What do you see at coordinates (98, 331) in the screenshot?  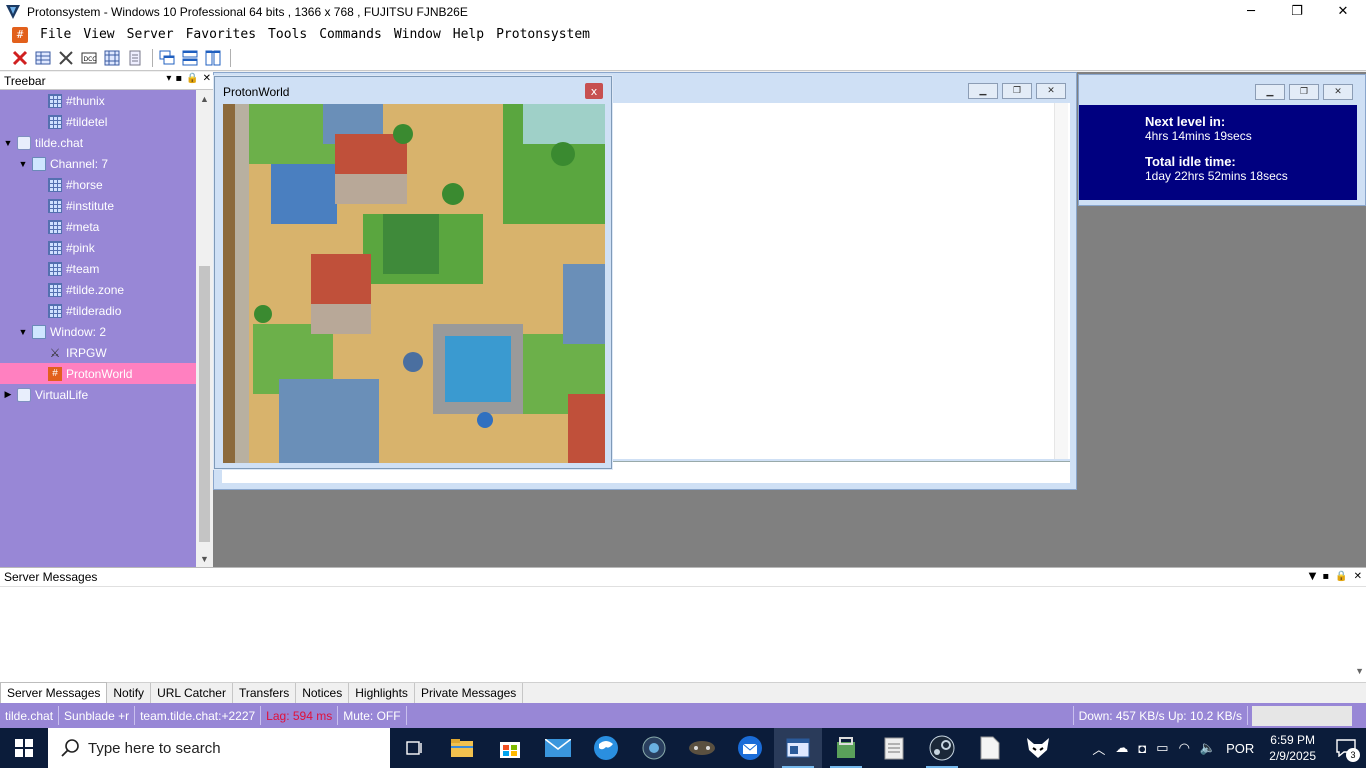 I see `tree-item: ▼ Window: 2` at bounding box center [98, 331].